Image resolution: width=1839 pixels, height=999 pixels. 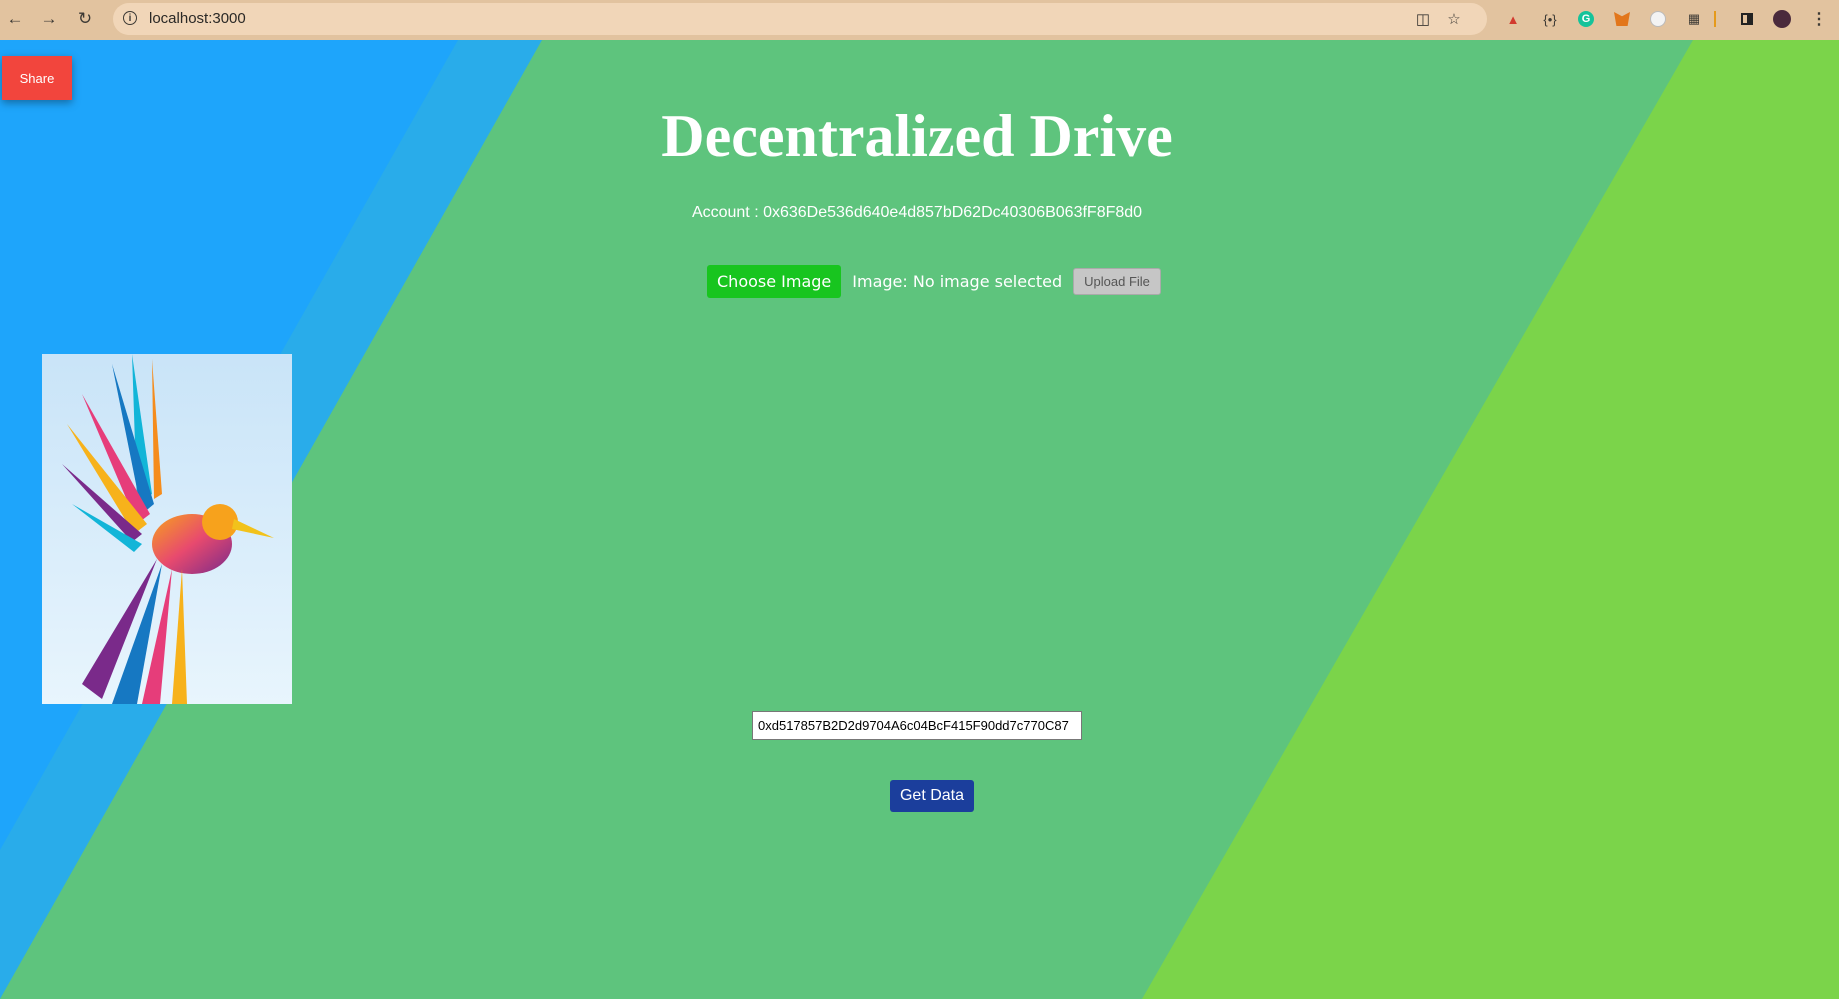 What do you see at coordinates (932, 796) in the screenshot?
I see `get-data-button: Get Data` at bounding box center [932, 796].